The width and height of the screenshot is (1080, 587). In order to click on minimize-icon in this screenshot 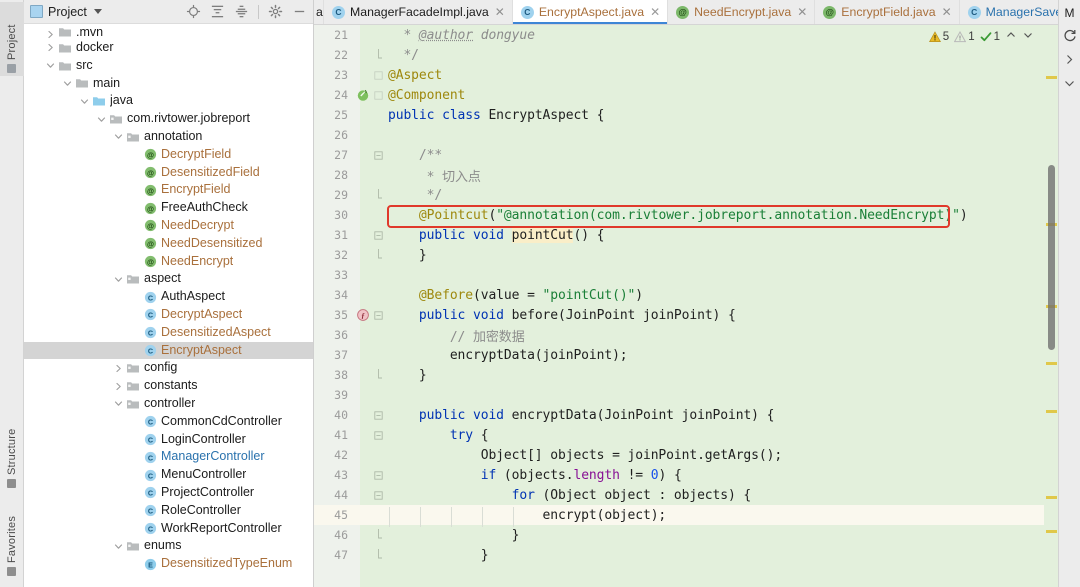, I will do `click(299, 11)`.